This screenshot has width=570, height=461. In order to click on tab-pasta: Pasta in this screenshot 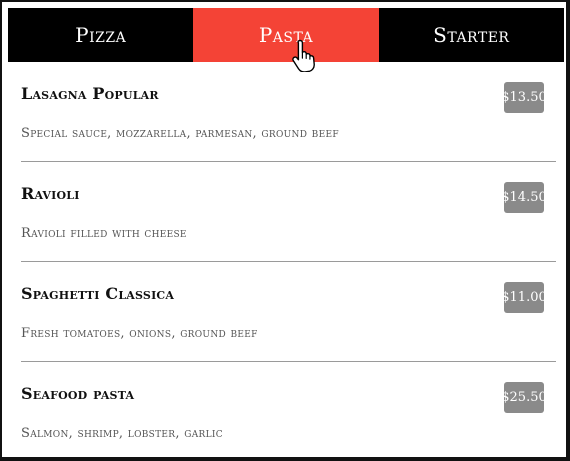, I will do `click(286, 40)`.